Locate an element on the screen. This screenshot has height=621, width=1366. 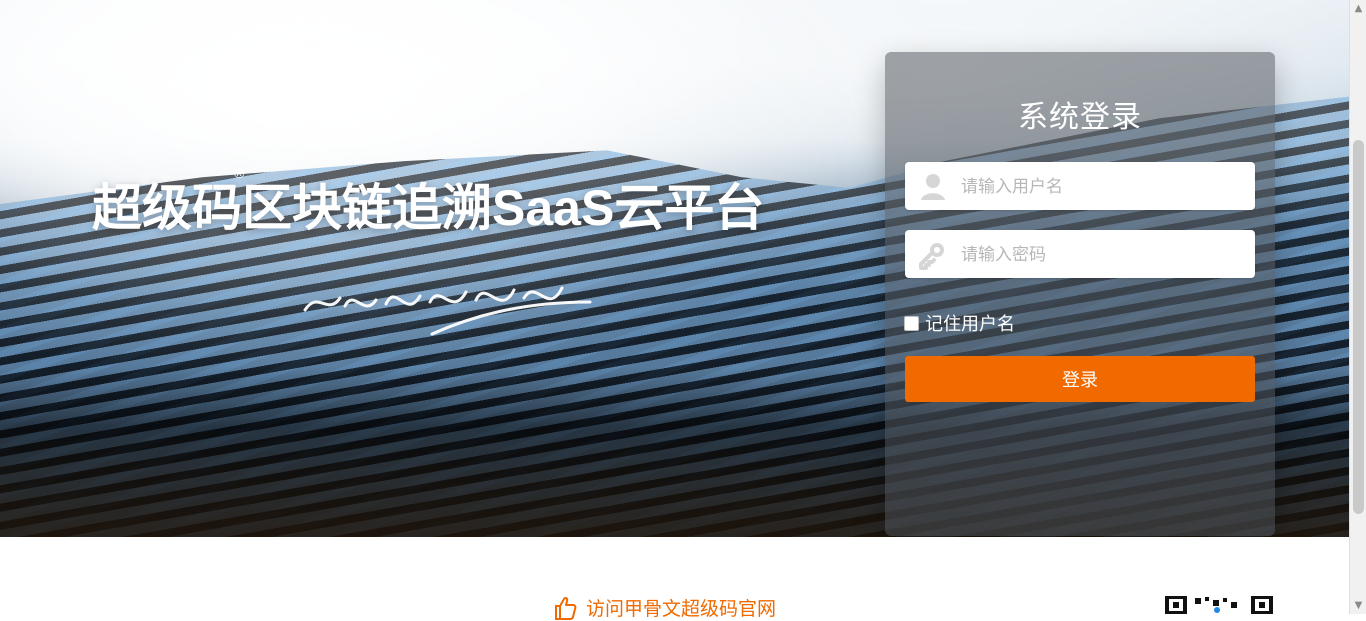
page-scrollbar: ▲ ▼ is located at coordinates (1357, 307).